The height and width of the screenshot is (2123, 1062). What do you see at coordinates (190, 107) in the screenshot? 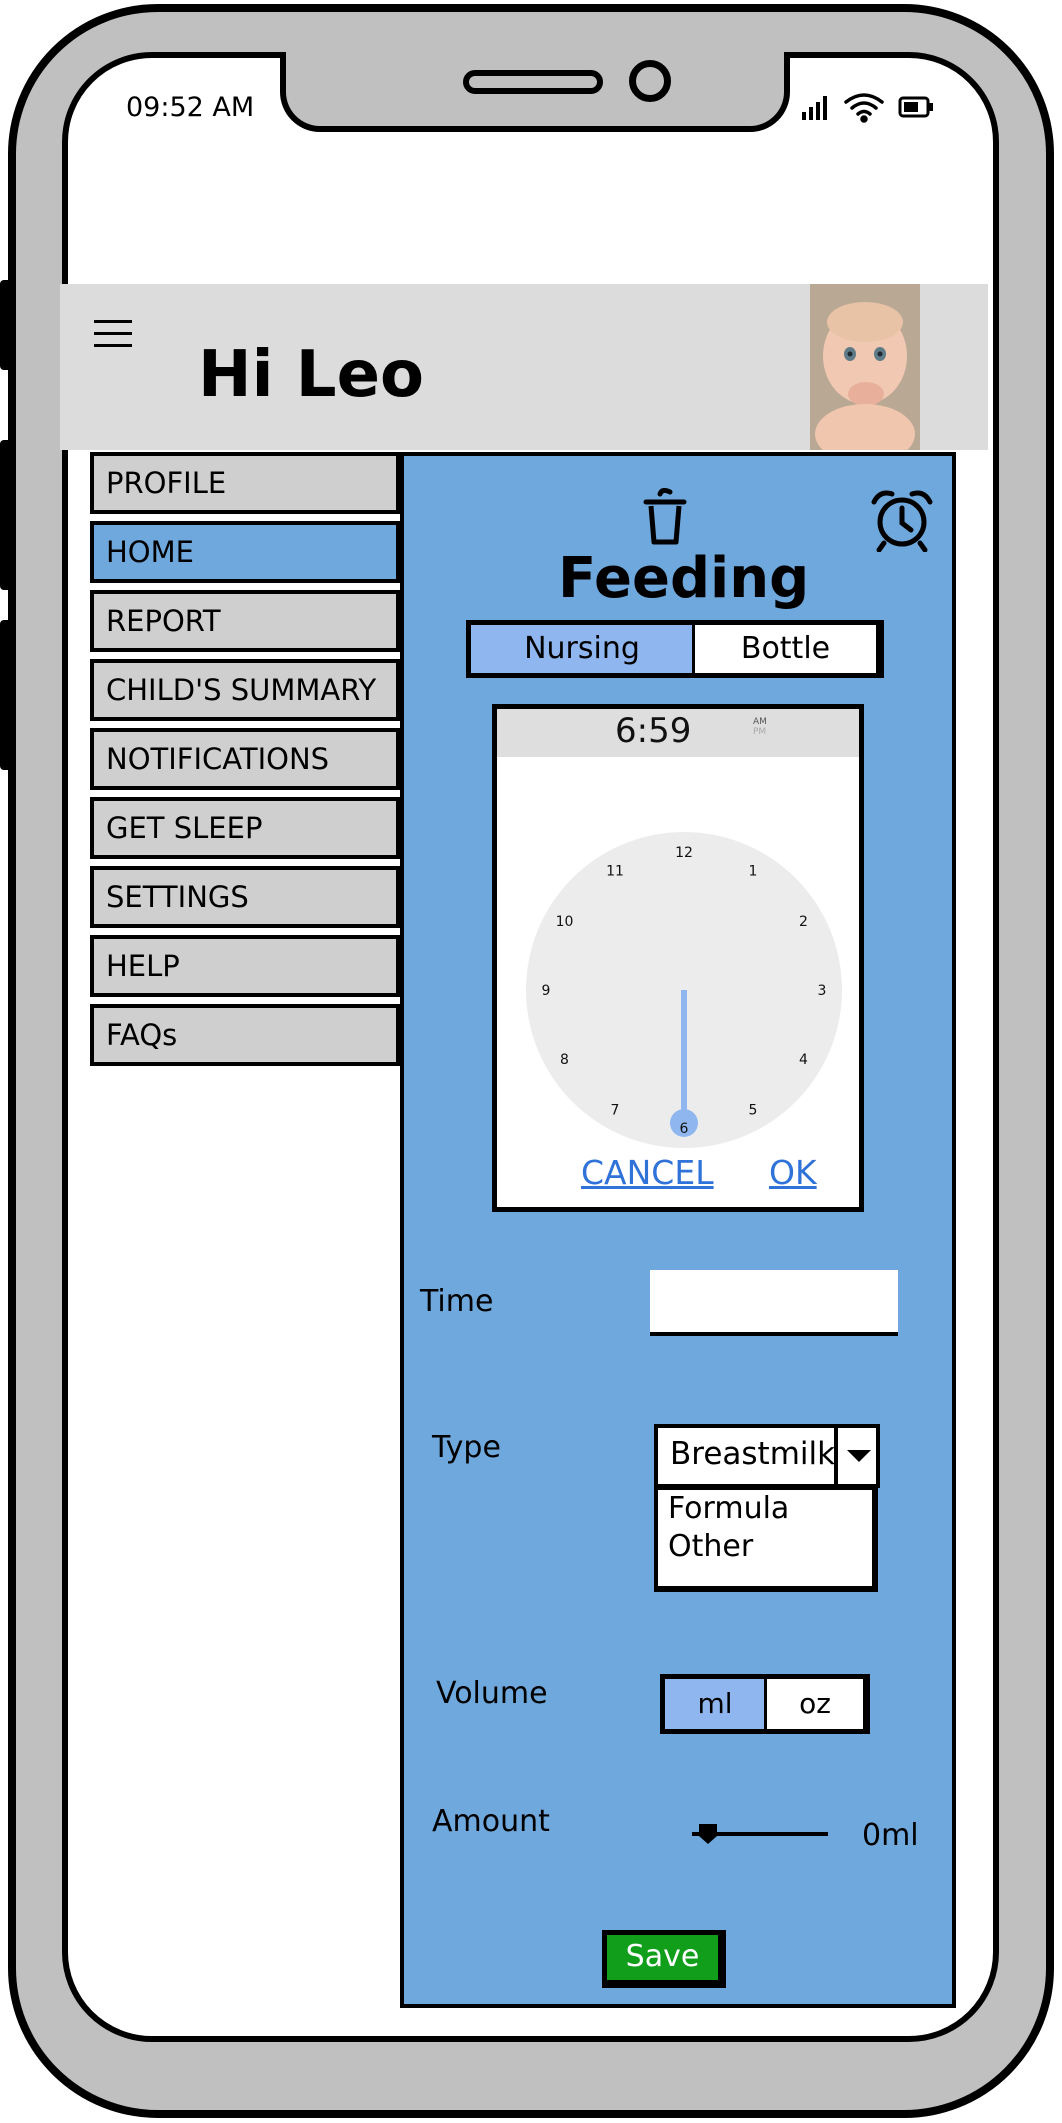
I see `status-time: 09:52 AM` at bounding box center [190, 107].